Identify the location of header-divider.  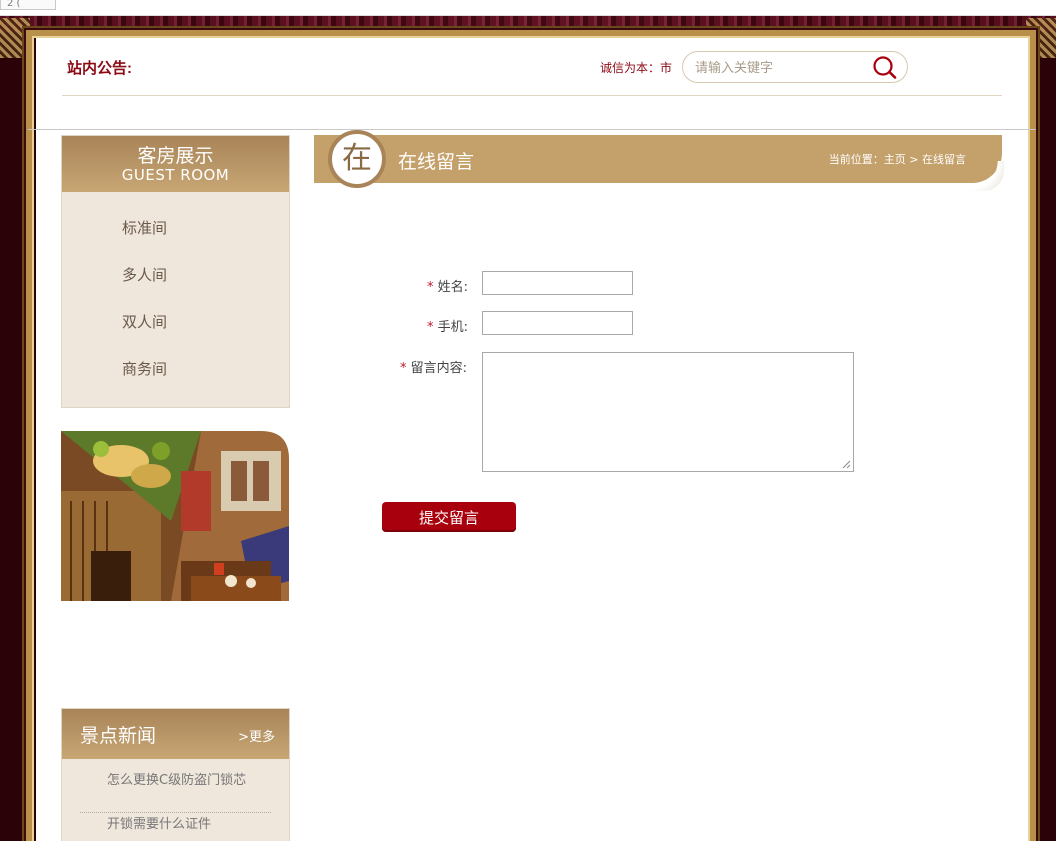
(532, 95).